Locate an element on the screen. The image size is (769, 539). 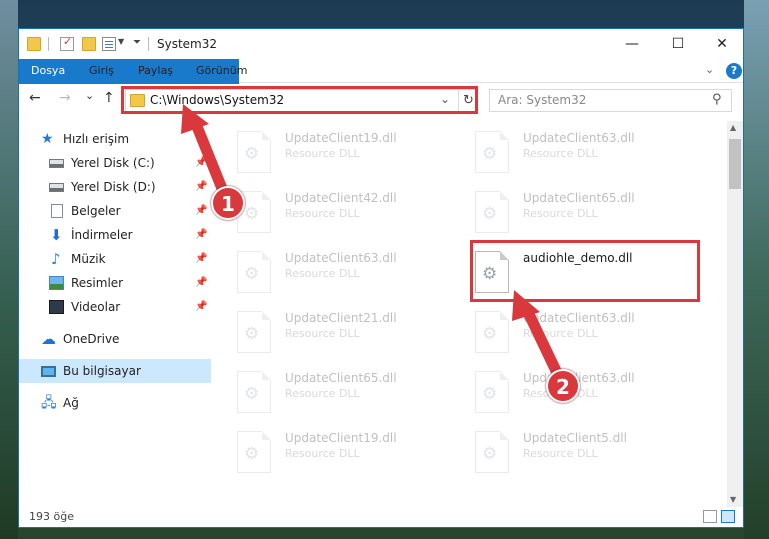
sidebar-item-local-disk-d: Yerel Disk (D:) 📌 is located at coordinates (115, 187).